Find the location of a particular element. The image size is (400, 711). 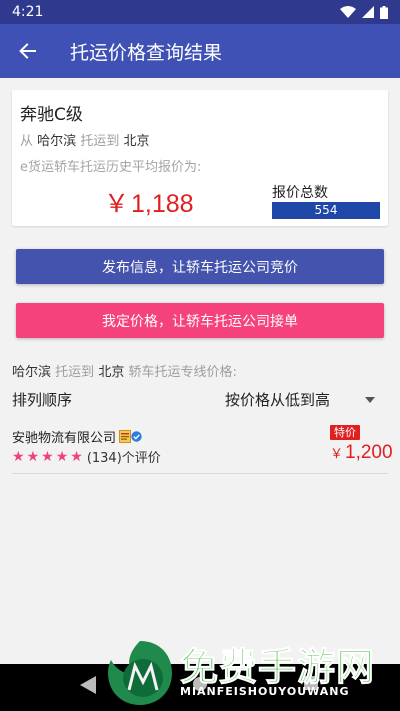

line-mid-text: 托运到 is located at coordinates (75, 372).